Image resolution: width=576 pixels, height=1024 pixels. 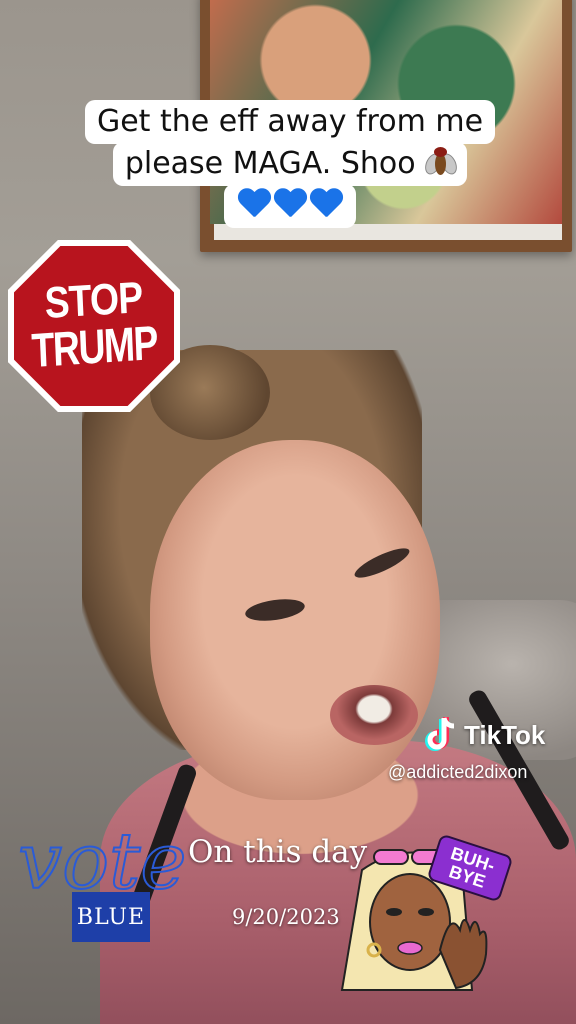 I want to click on stop-trump-sticker: STOP TRUMP, so click(x=94, y=326).